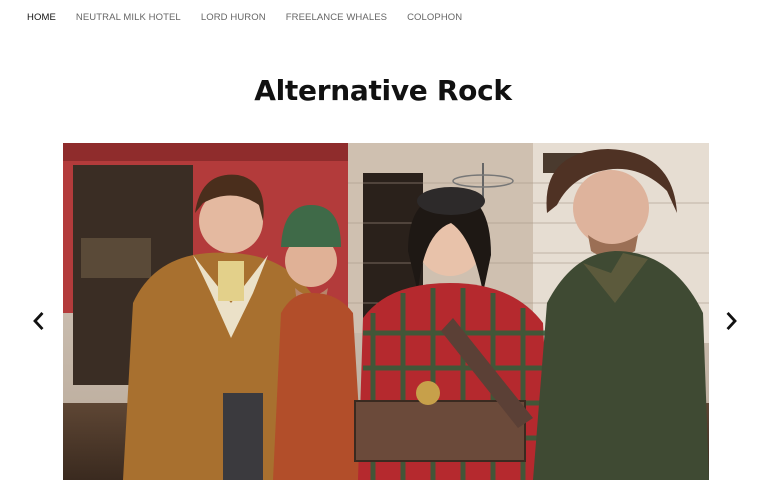 This screenshot has width=766, height=480. I want to click on slider-prev-button, so click(38, 321).